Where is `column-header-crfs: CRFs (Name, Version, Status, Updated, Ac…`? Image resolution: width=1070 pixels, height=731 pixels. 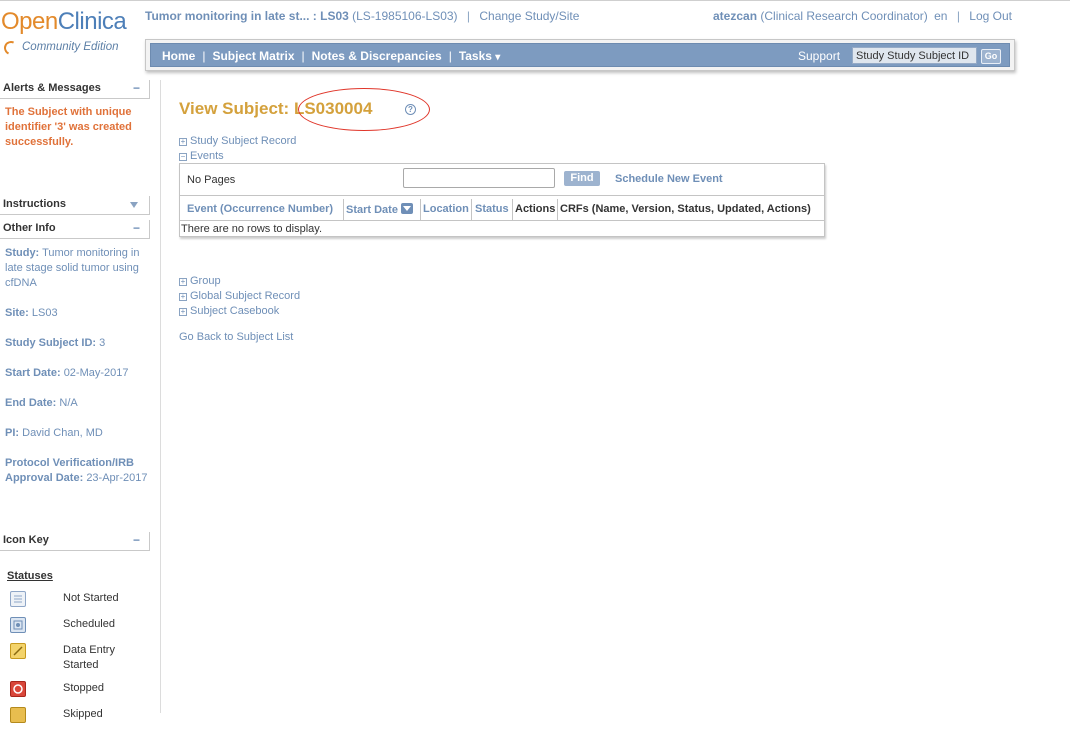
column-header-crfs: CRFs (Name, Version, Status, Updated, Ac… is located at coordinates (685, 209).